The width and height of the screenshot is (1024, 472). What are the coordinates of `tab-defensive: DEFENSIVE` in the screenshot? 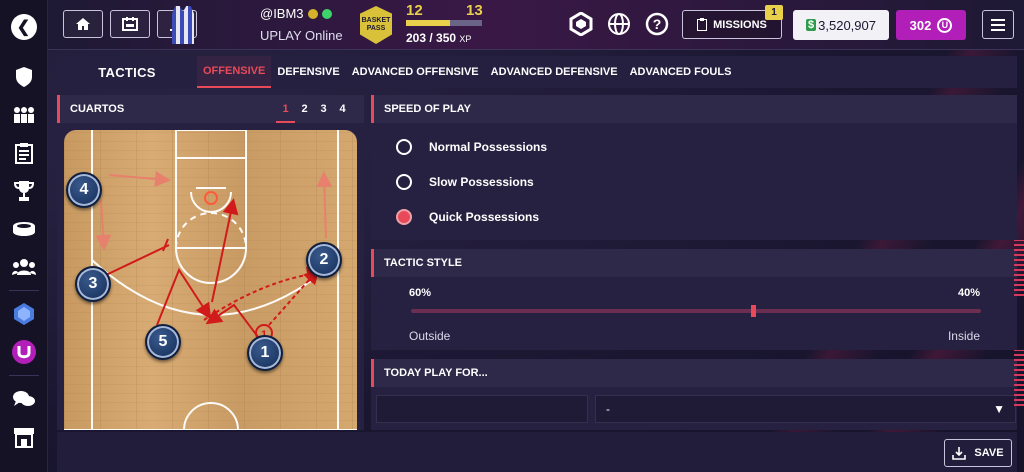 It's located at (308, 72).